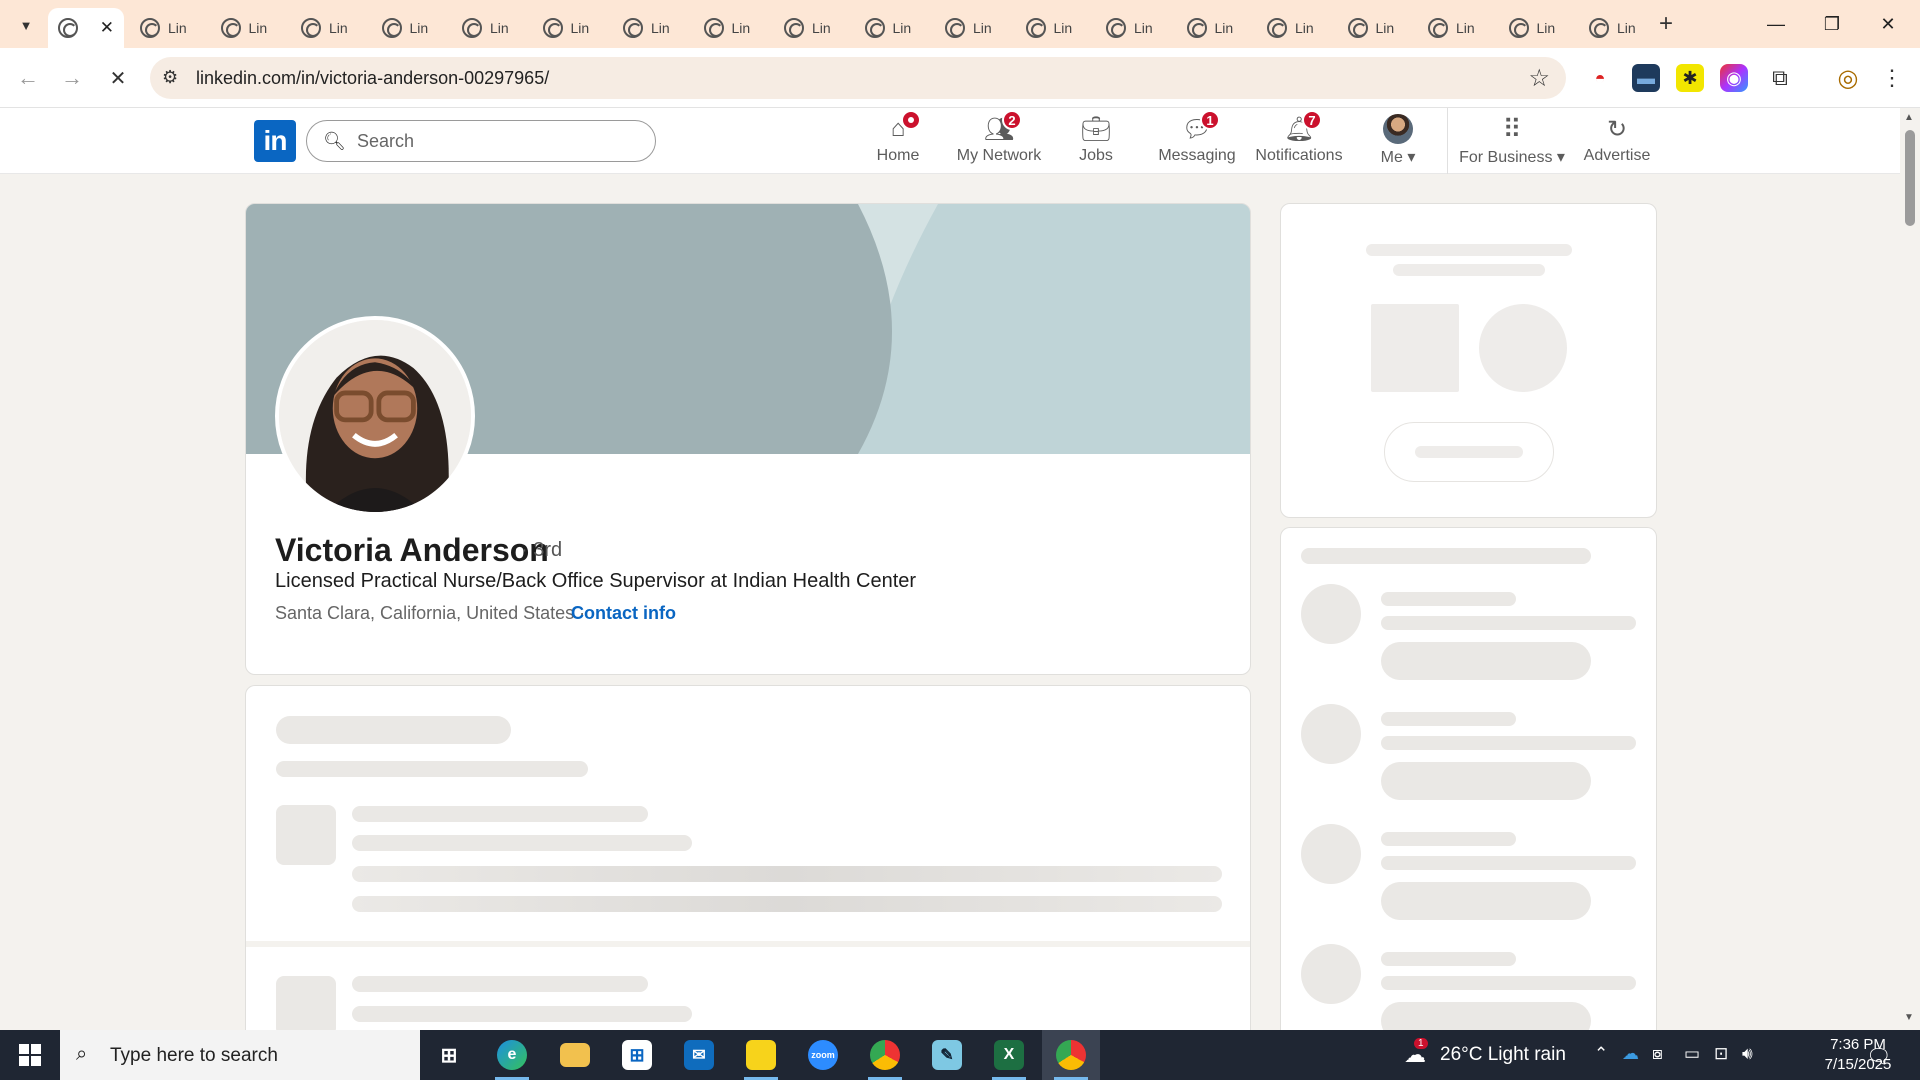 The height and width of the screenshot is (1080, 1920). I want to click on minimize-button: —, so click(1776, 24).